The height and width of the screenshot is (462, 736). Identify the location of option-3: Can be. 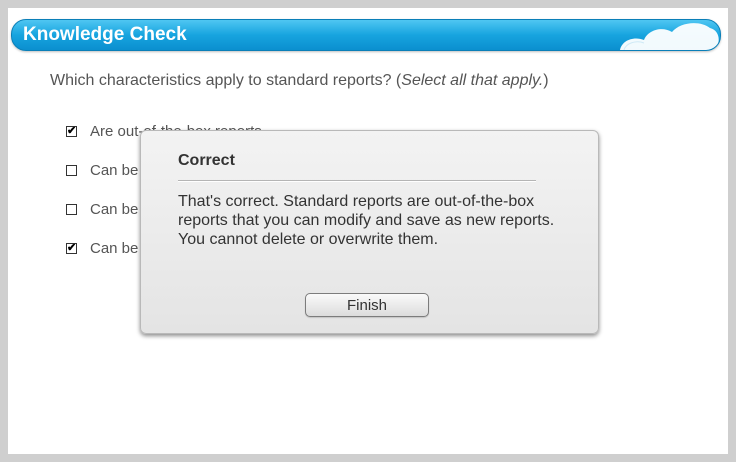
(102, 209).